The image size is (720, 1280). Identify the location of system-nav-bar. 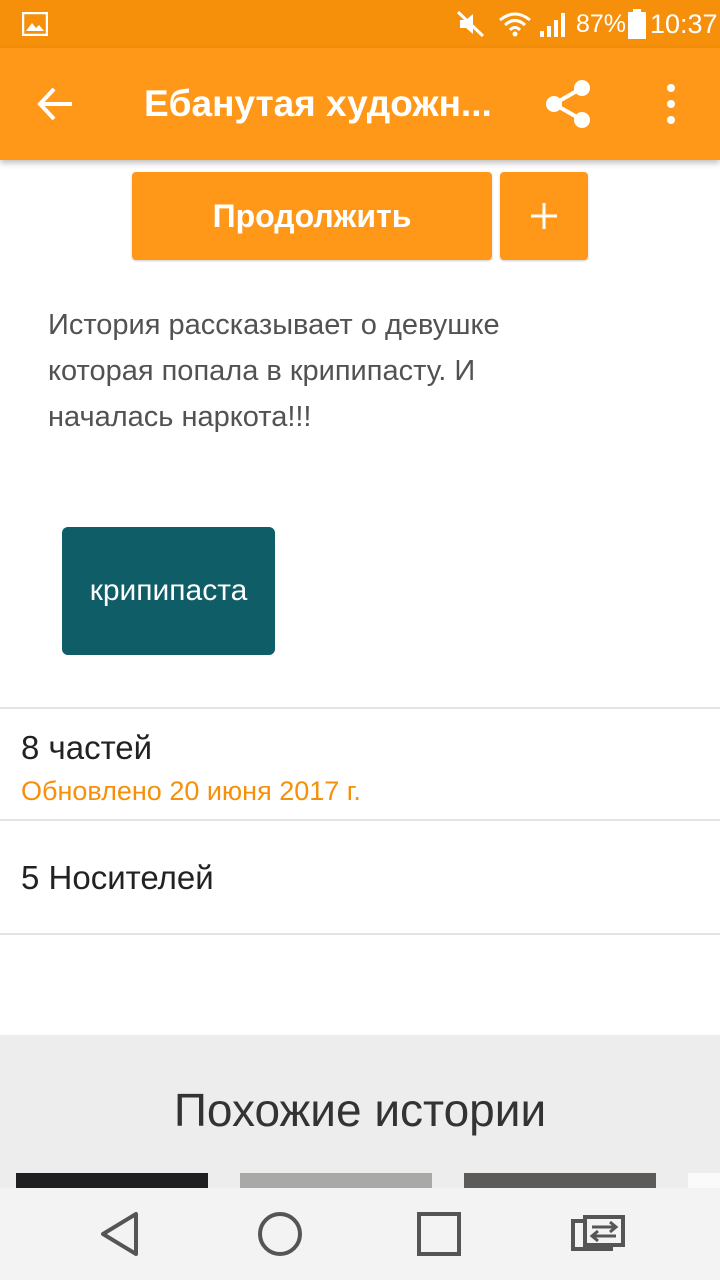
(360, 1234).